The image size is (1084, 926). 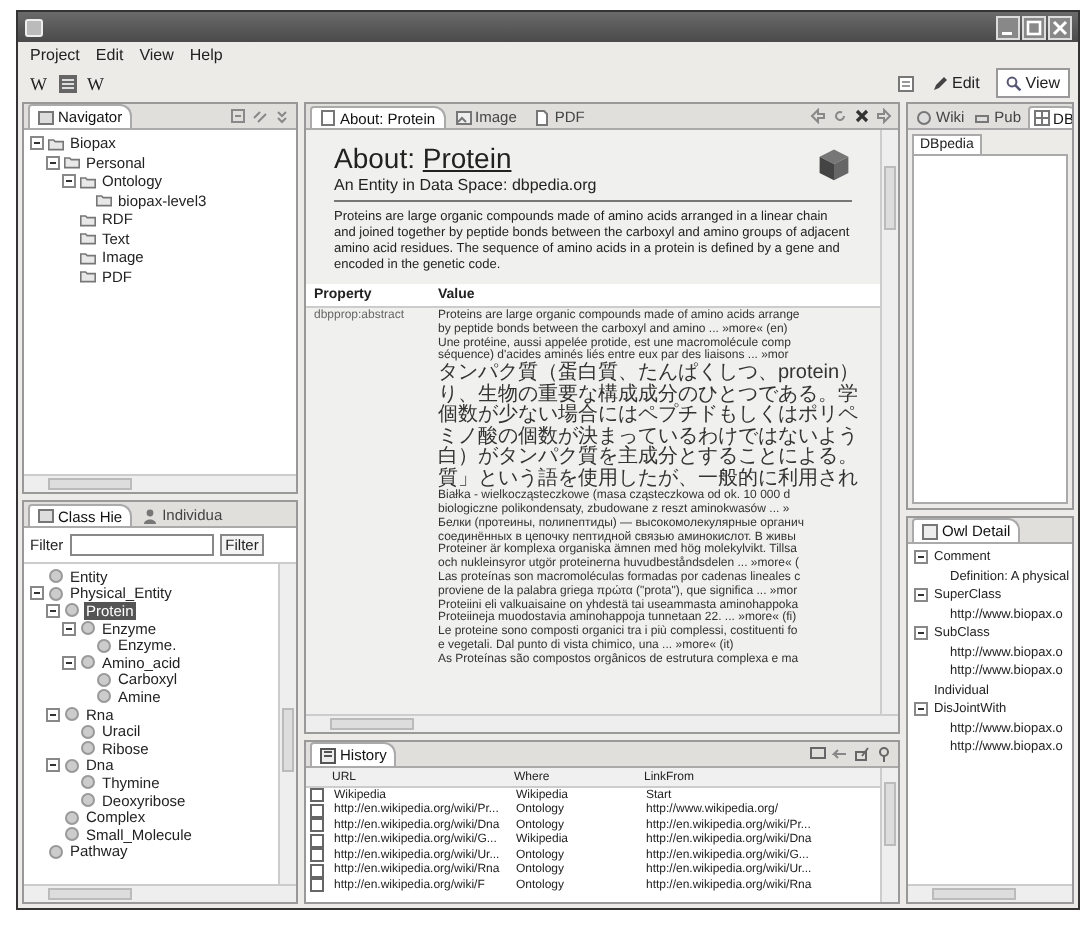 What do you see at coordinates (1013, 83) in the screenshot?
I see `search-icon` at bounding box center [1013, 83].